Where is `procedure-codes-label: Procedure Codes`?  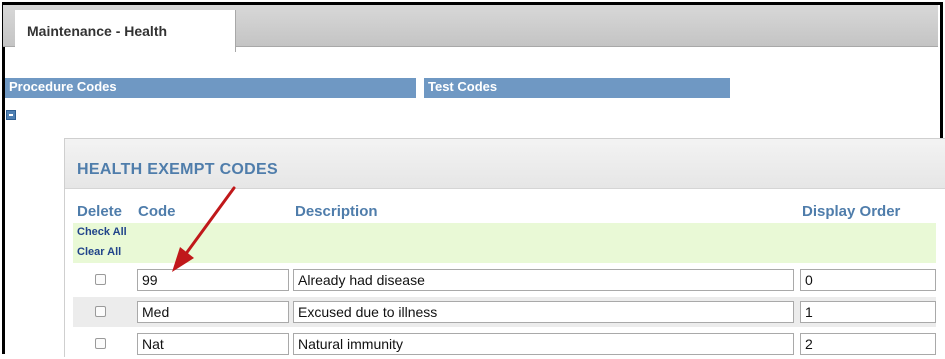
procedure-codes-label: Procedure Codes is located at coordinates (63, 86).